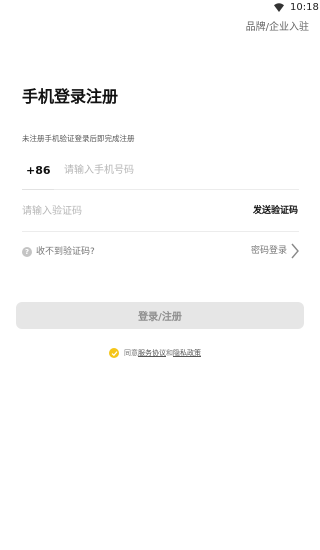 Image resolution: width=320 pixels, height=550 pixels. I want to click on country-code-divider, so click(38, 189).